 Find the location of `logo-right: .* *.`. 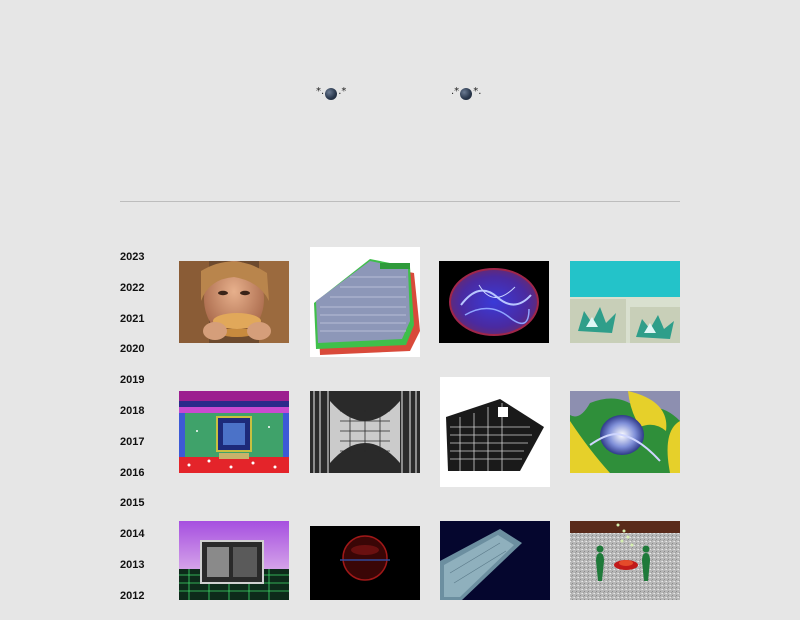

logo-right: .* *. is located at coordinates (466, 94).